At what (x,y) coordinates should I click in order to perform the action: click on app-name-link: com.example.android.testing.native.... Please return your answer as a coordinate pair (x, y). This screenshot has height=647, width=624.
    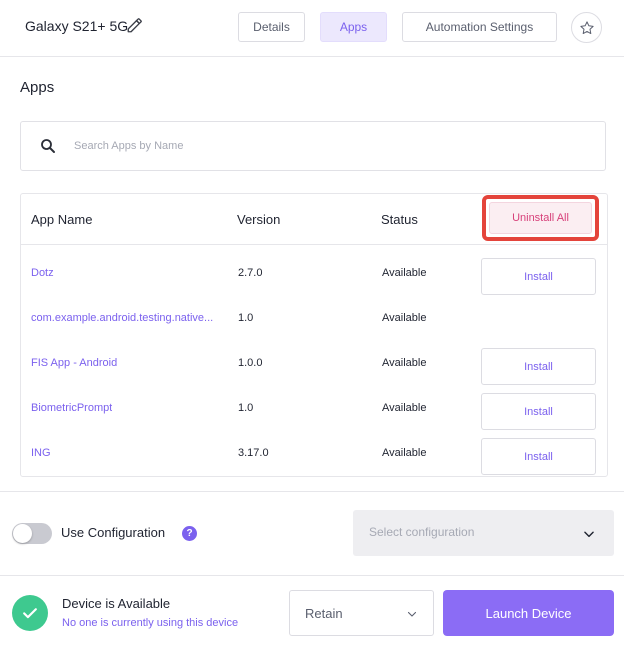
    Looking at the image, I should click on (122, 318).